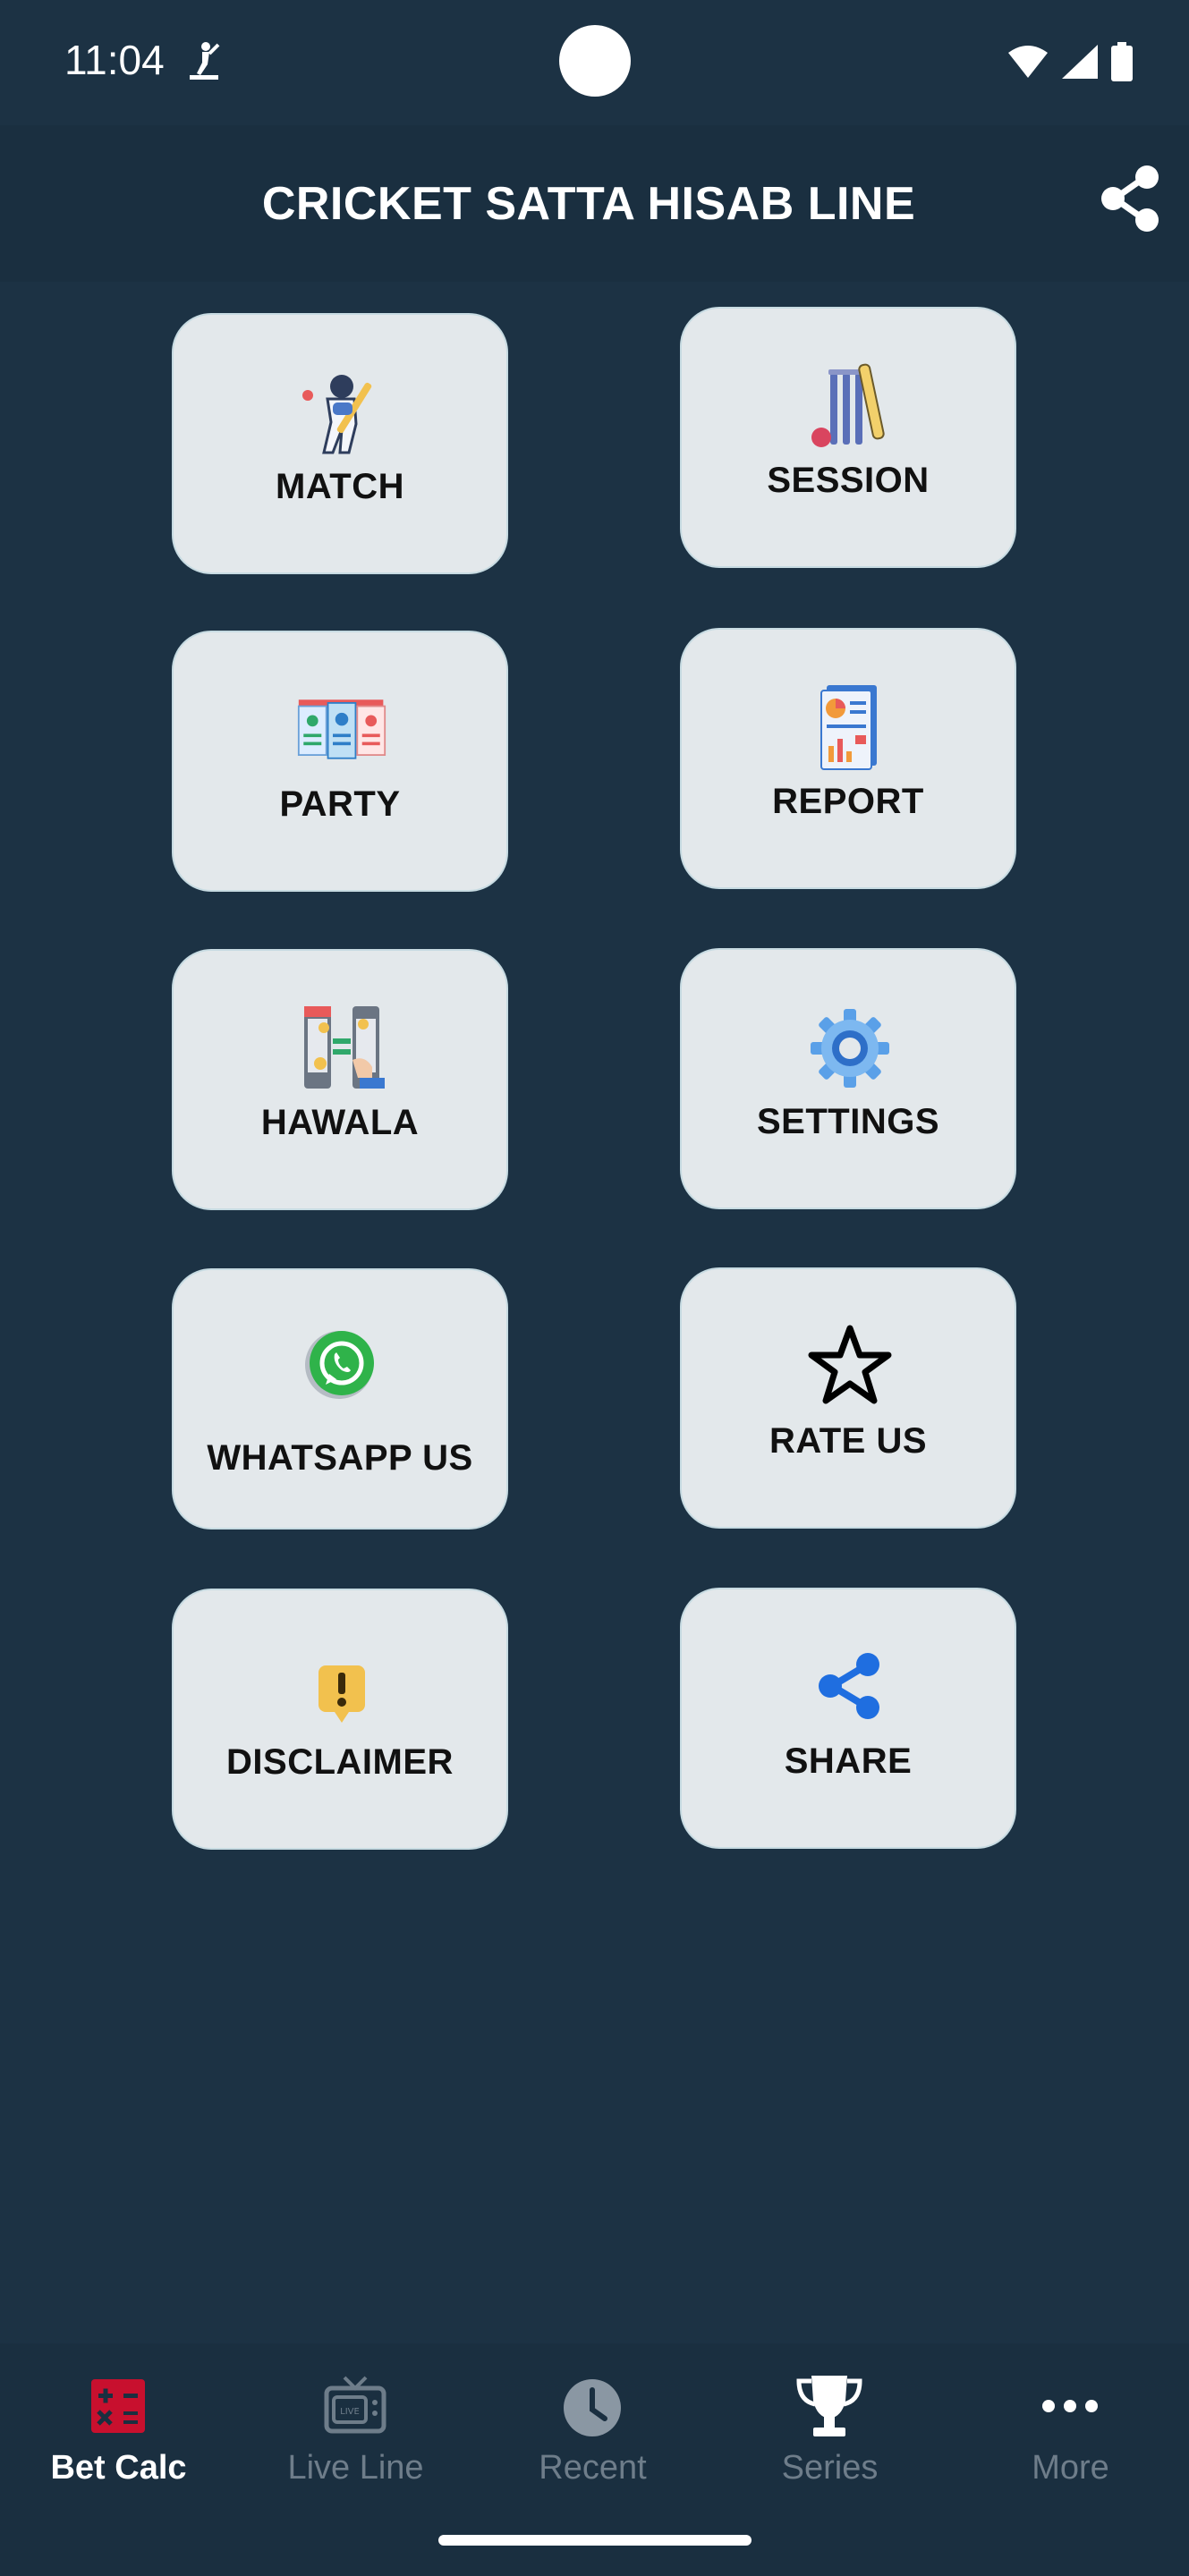 This screenshot has height=2576, width=1189. I want to click on report-tile: REPORT, so click(848, 758).